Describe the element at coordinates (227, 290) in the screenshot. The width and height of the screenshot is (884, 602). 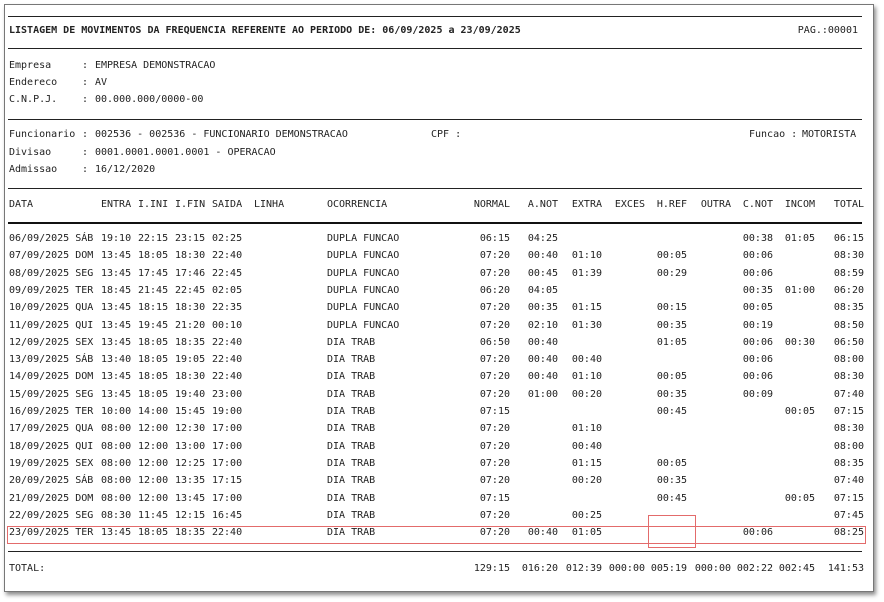
I see `cell-saida: 02:05` at that location.